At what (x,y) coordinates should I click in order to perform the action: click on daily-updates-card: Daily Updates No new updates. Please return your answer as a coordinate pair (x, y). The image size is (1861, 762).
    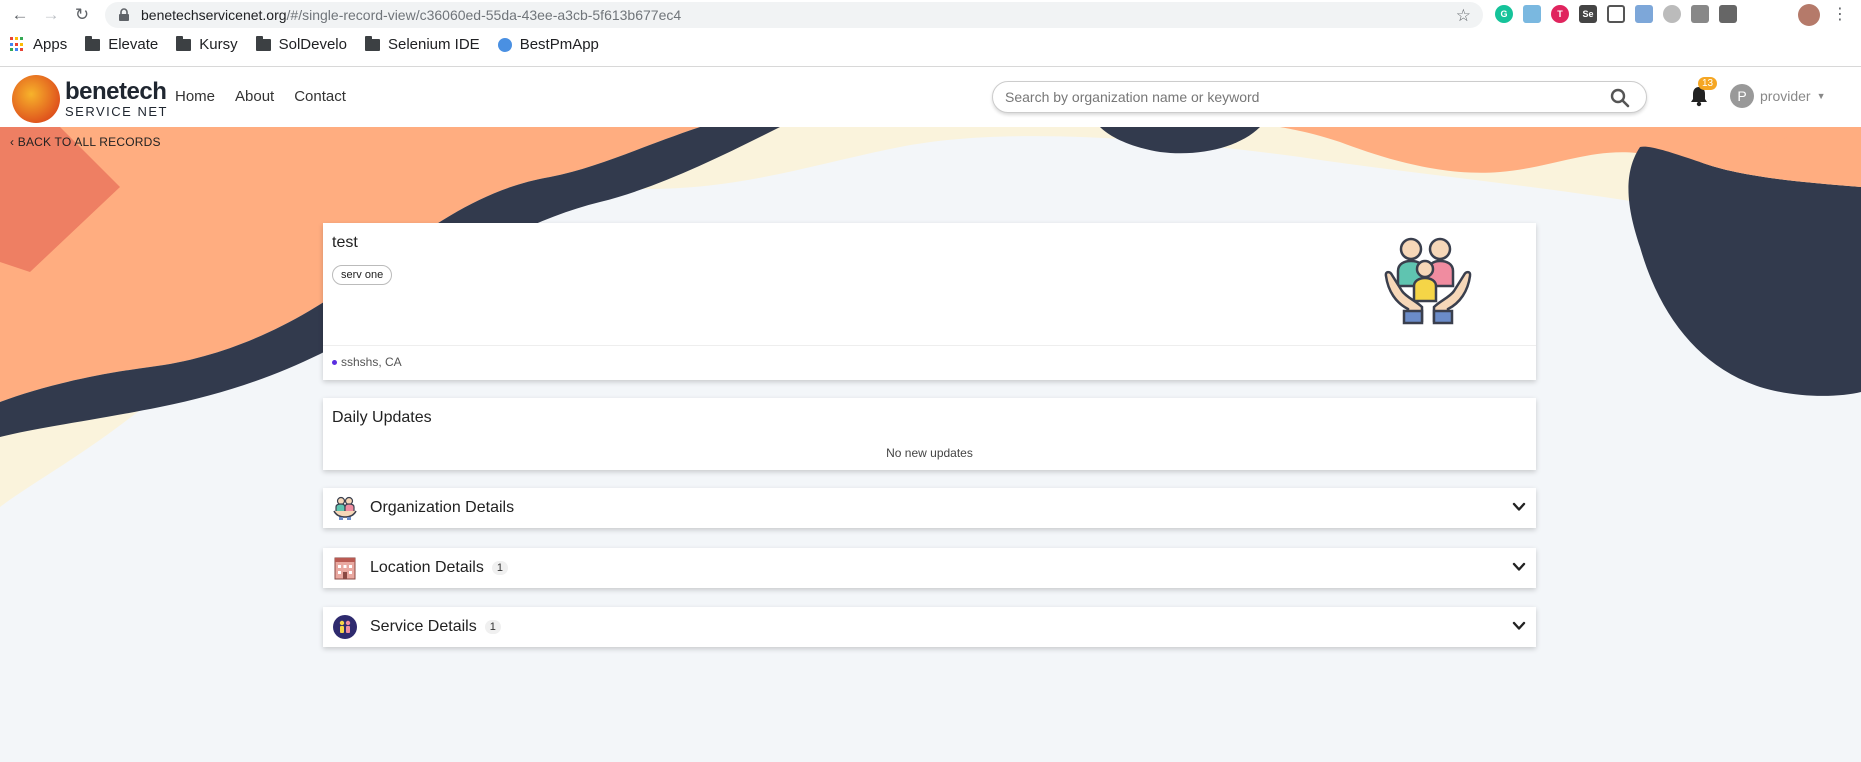
    Looking at the image, I should click on (929, 434).